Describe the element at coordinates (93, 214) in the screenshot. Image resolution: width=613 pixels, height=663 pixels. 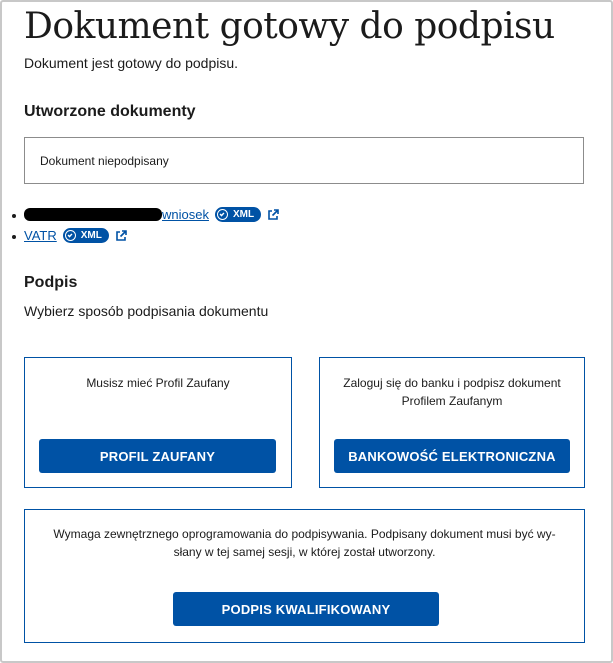
I see `redacted-text` at that location.